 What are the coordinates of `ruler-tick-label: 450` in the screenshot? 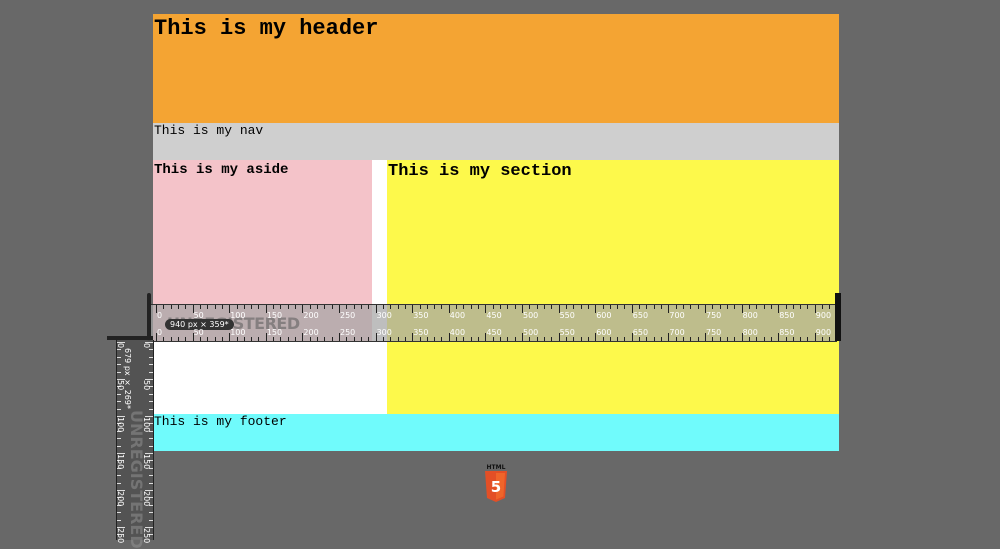 It's located at (494, 315).